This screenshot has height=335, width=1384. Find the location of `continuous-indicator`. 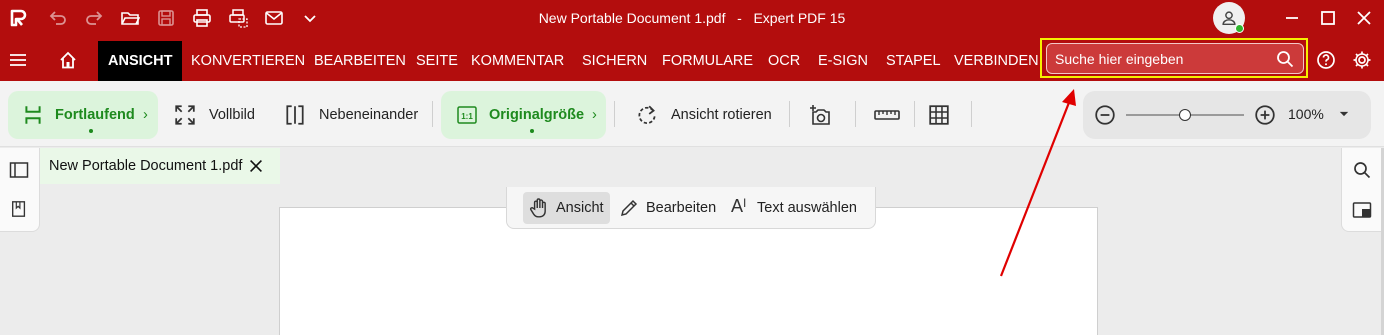

continuous-indicator is located at coordinates (91, 131).